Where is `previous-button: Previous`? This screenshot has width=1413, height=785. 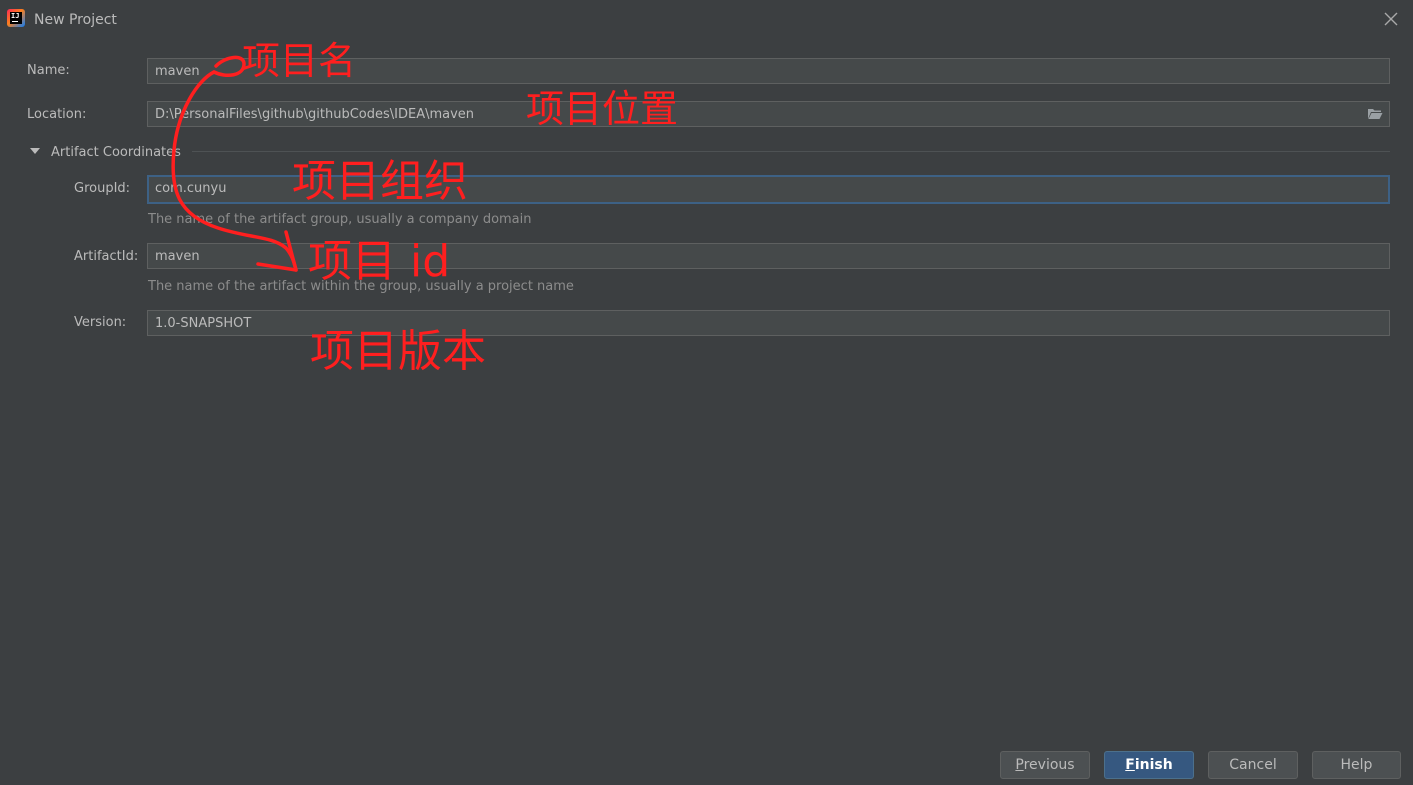 previous-button: Previous is located at coordinates (1045, 765).